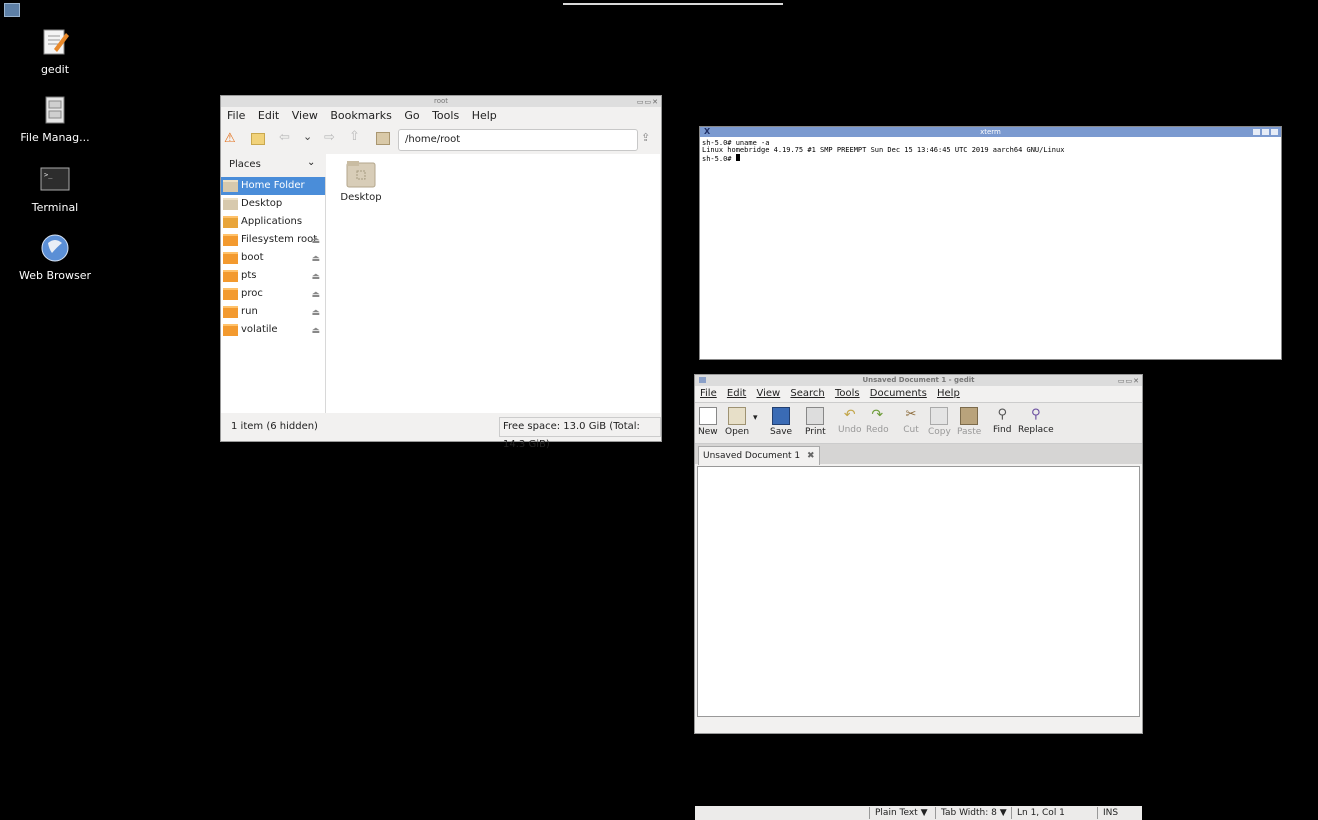  I want to click on chevron-down-icon: ⌄, so click(307, 136).